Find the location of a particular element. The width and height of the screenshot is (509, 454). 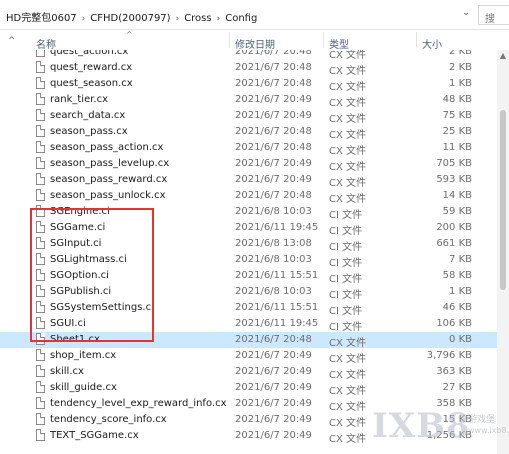

address-history-chevron-icon: ⌄ is located at coordinates (466, 15).